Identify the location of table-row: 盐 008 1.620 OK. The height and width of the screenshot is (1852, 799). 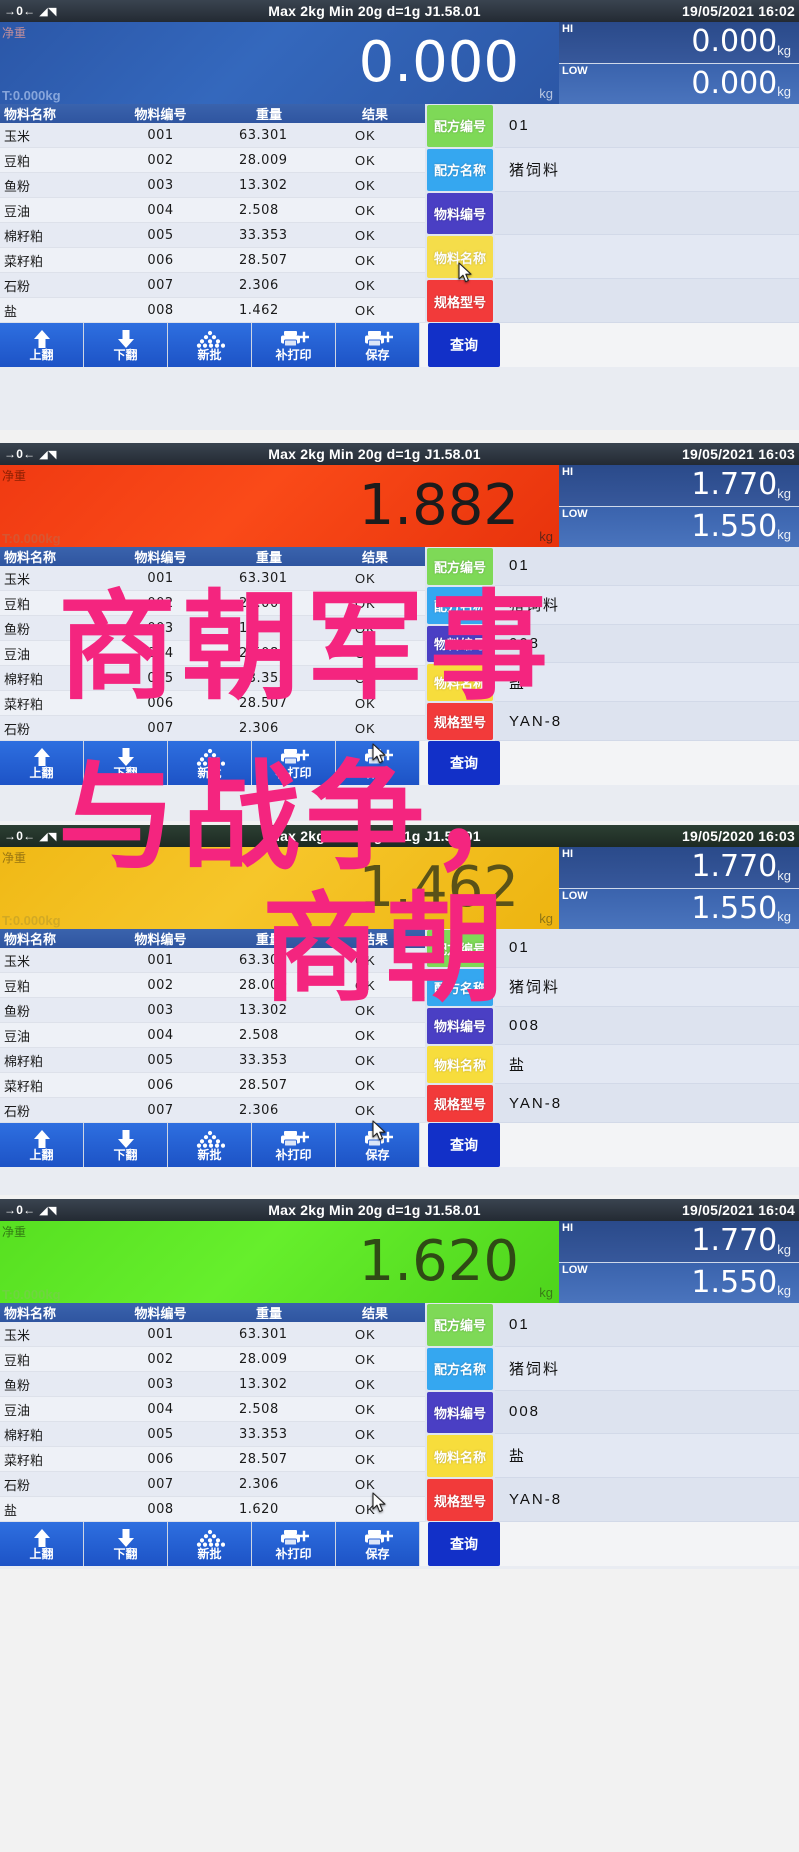
(212, 1509).